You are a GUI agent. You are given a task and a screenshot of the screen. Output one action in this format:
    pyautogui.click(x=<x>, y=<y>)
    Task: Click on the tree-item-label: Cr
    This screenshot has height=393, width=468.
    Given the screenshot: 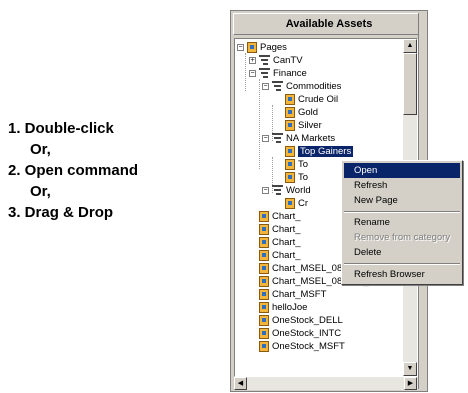 What is the action you would take?
    pyautogui.click(x=303, y=203)
    